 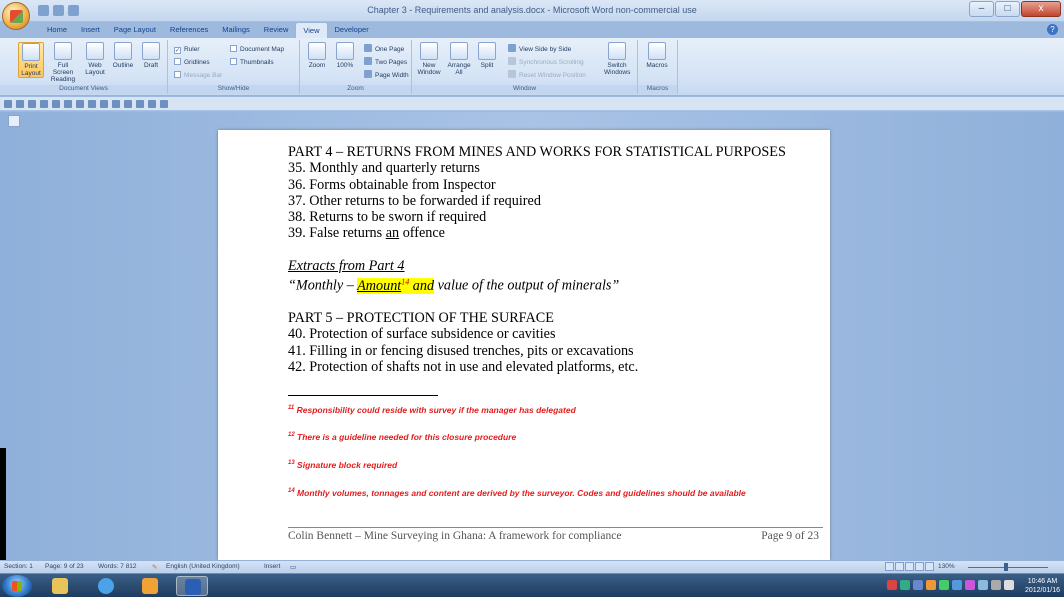 What do you see at coordinates (512, 48) in the screenshot?
I see `side-by-side-icon` at bounding box center [512, 48].